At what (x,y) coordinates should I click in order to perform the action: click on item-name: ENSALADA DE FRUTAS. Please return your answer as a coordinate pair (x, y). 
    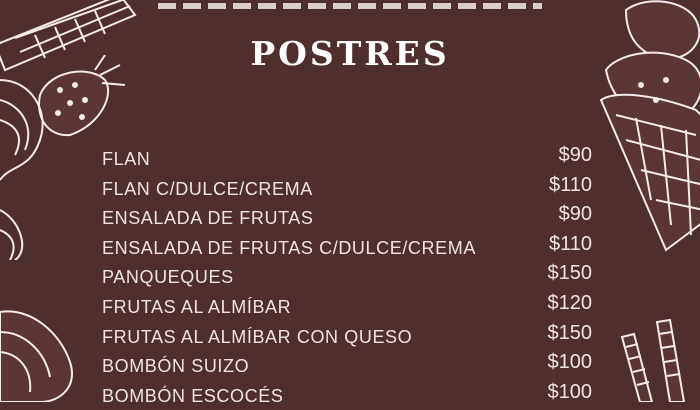
    Looking at the image, I should click on (208, 218).